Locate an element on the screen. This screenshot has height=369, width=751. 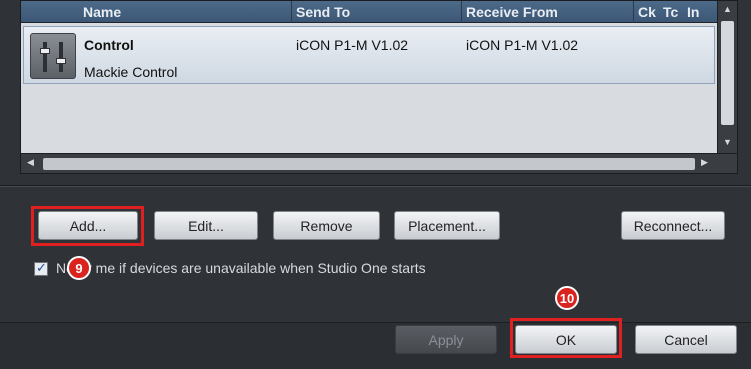
scroll-left-icon: ◀ is located at coordinates (30, 162).